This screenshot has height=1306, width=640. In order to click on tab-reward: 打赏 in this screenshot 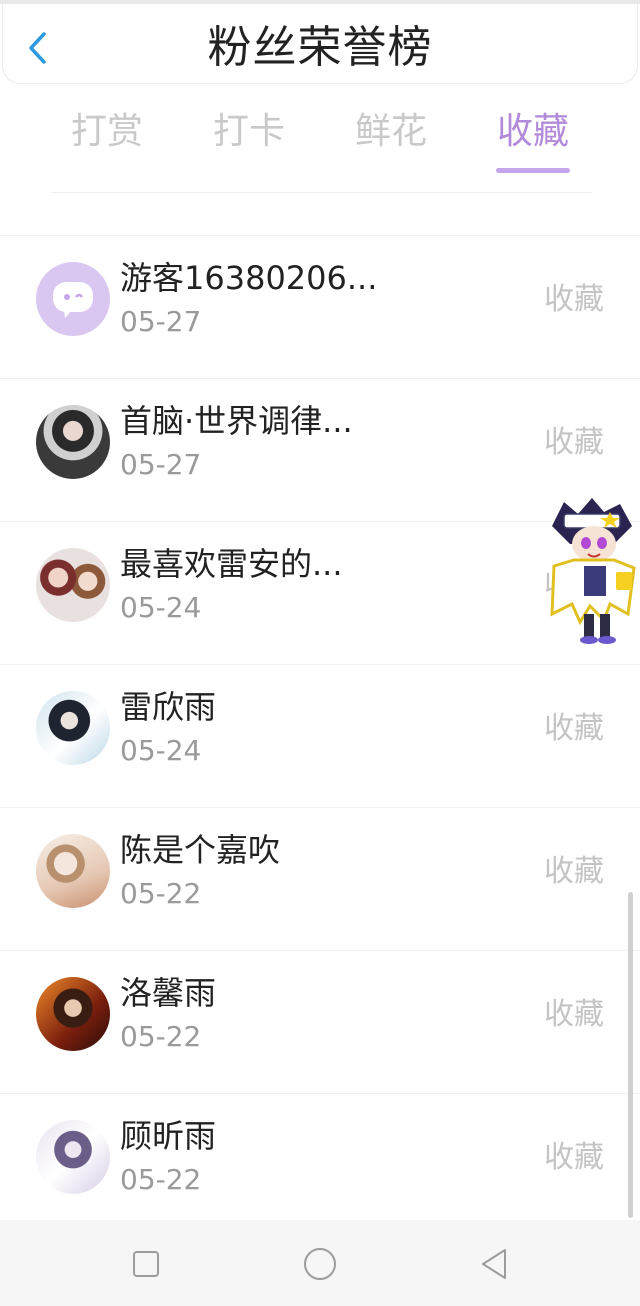, I will do `click(107, 141)`.